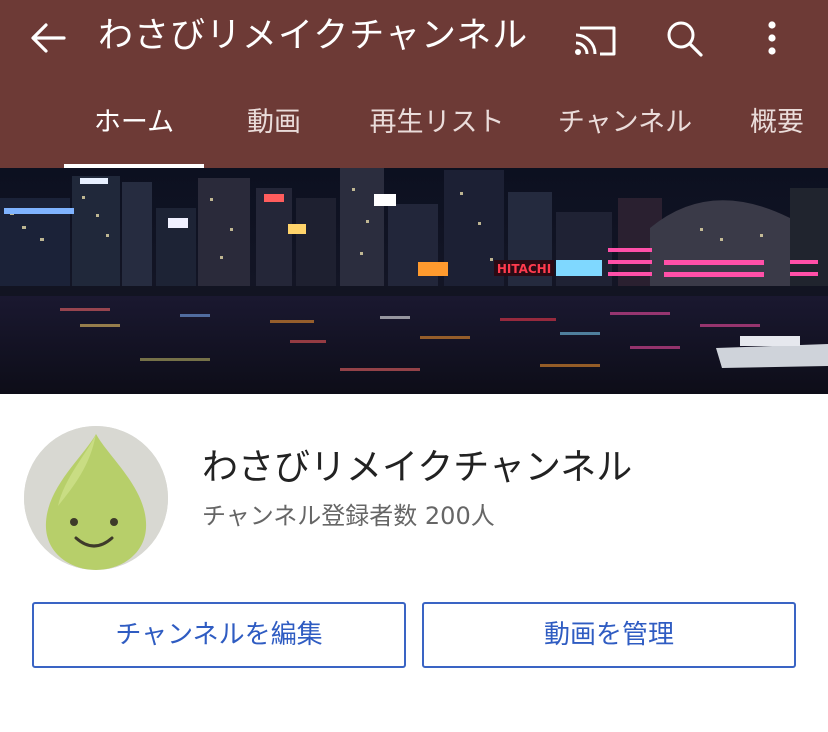 The height and width of the screenshot is (732, 828). Describe the element at coordinates (417, 467) in the screenshot. I see `channel-name: わさびリメイクチャンネル` at that location.